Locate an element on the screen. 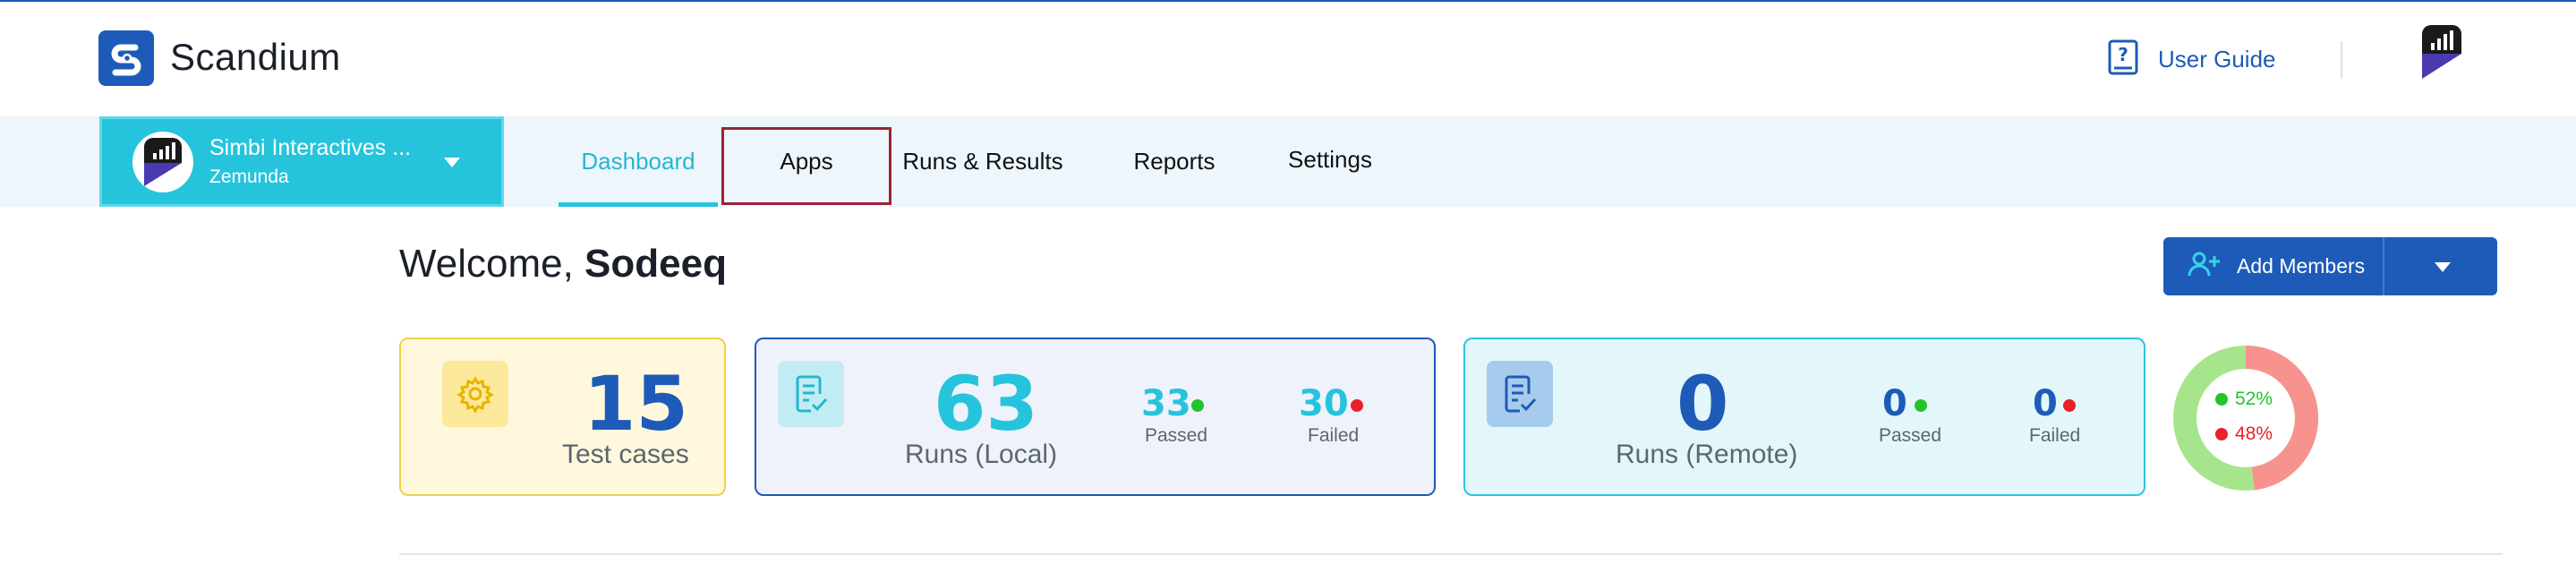  runs-remote-card: 0 Runs (Remote) 0 Passed 0 Failed is located at coordinates (1804, 417).